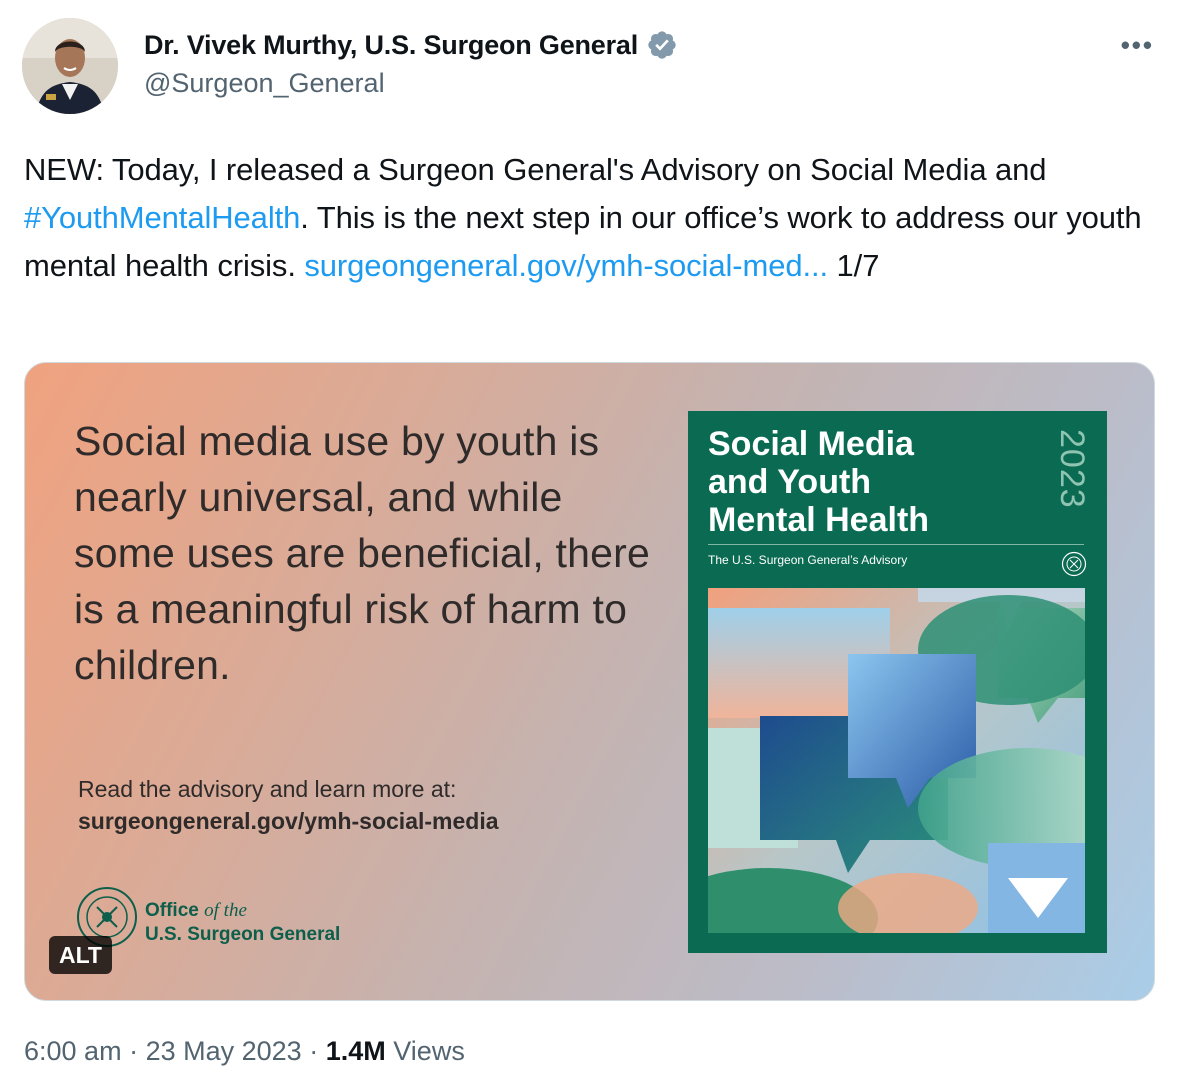 This screenshot has height=1092, width=1180. I want to click on verified-badge-icon, so click(662, 45).